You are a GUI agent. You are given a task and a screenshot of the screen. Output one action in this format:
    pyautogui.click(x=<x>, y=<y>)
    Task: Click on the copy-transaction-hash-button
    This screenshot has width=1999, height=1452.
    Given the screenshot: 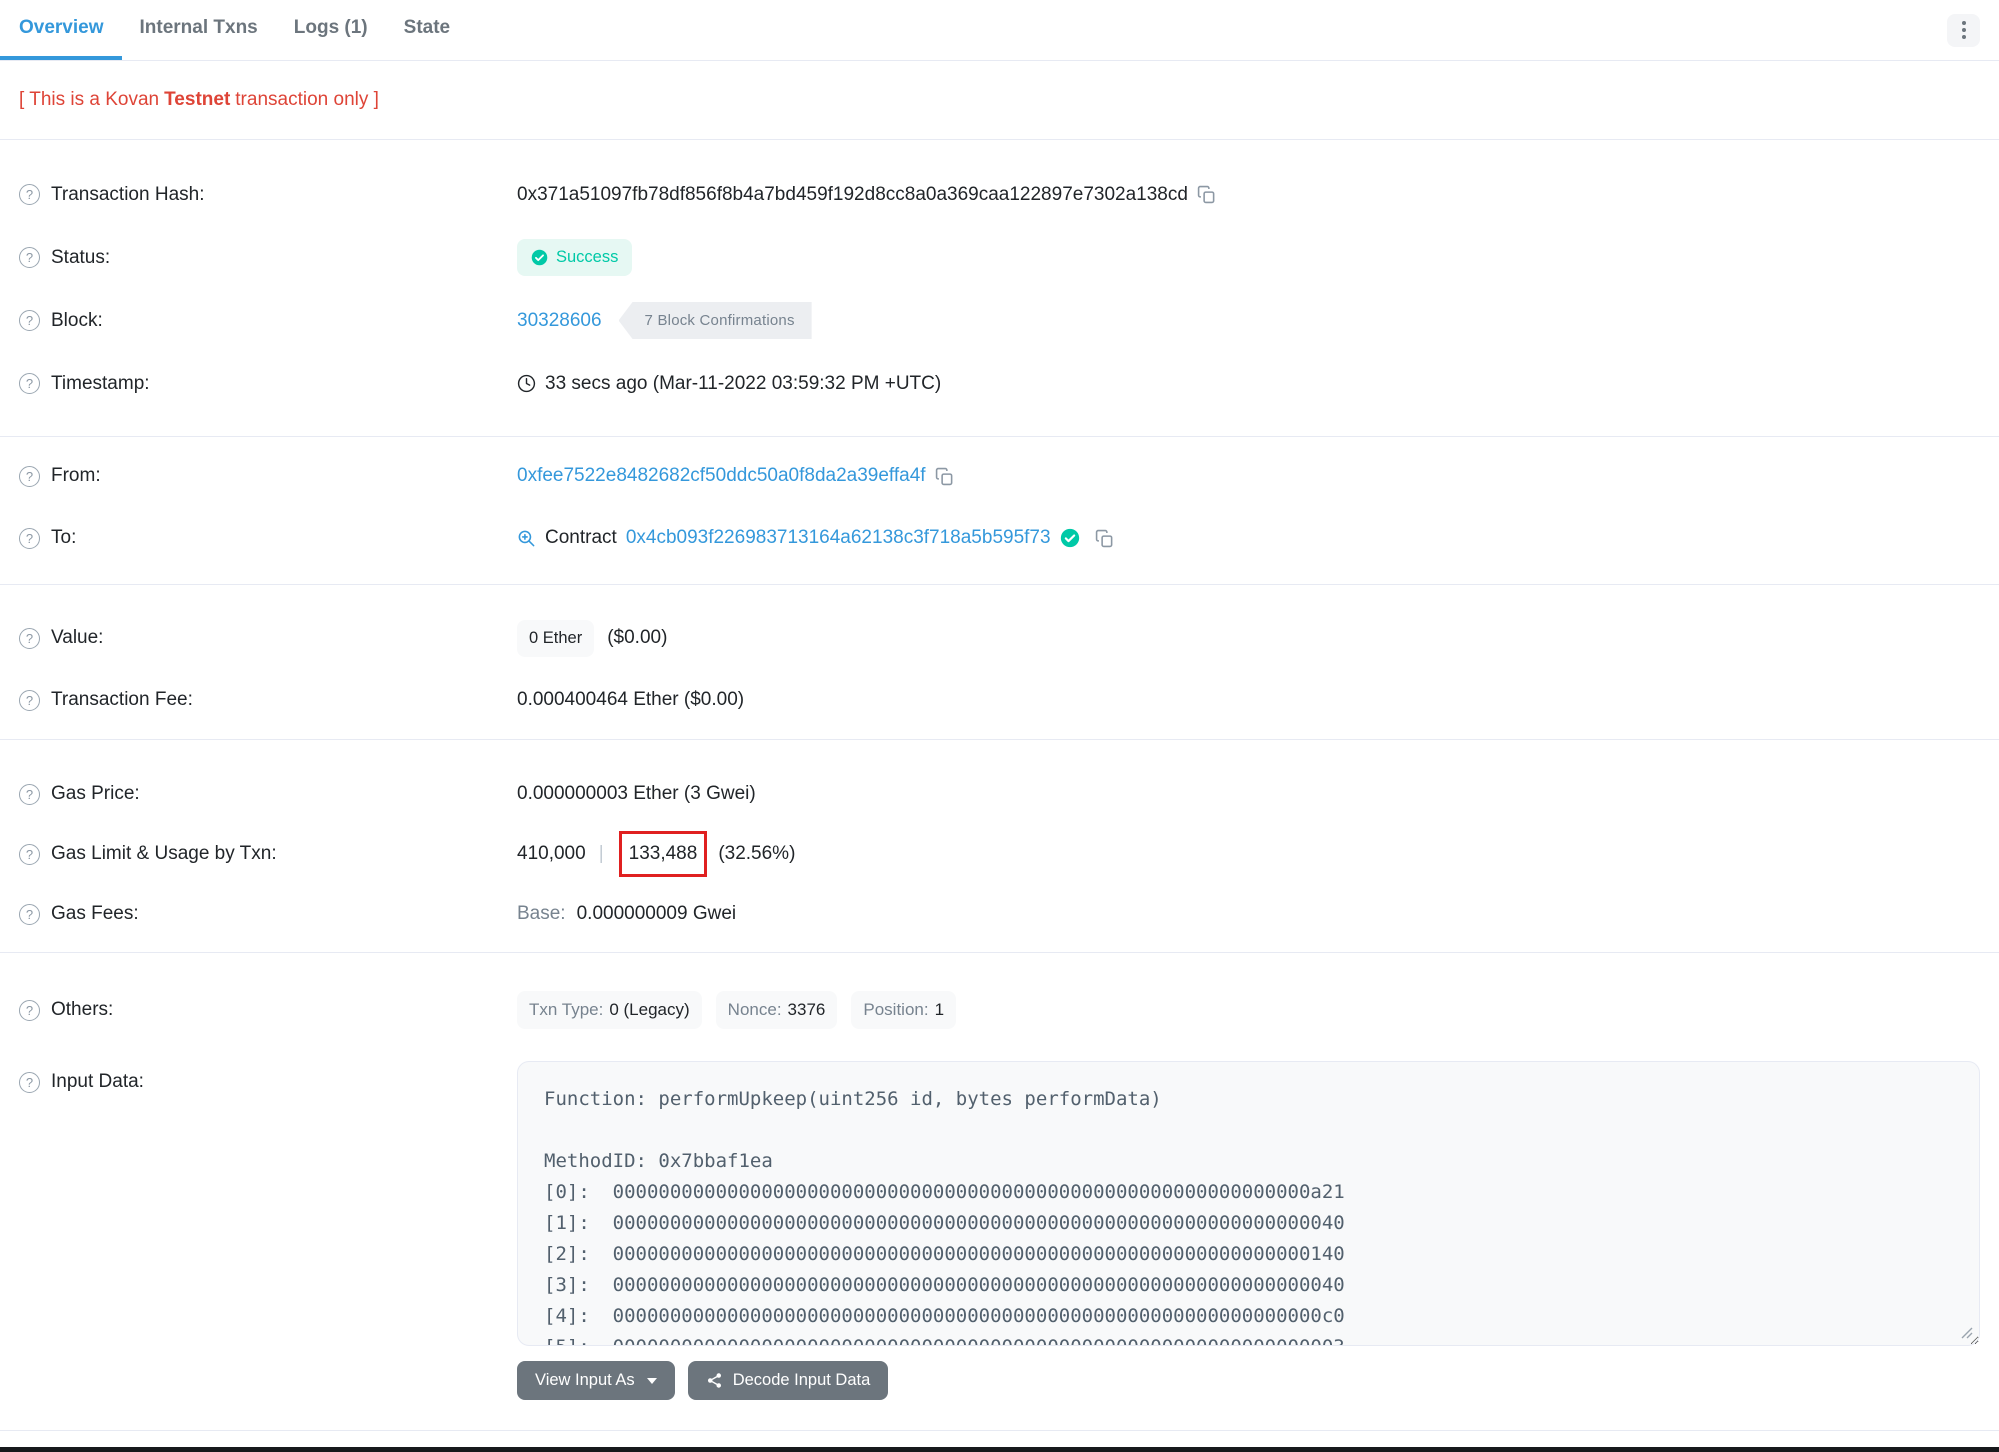 What is the action you would take?
    pyautogui.click(x=1206, y=194)
    